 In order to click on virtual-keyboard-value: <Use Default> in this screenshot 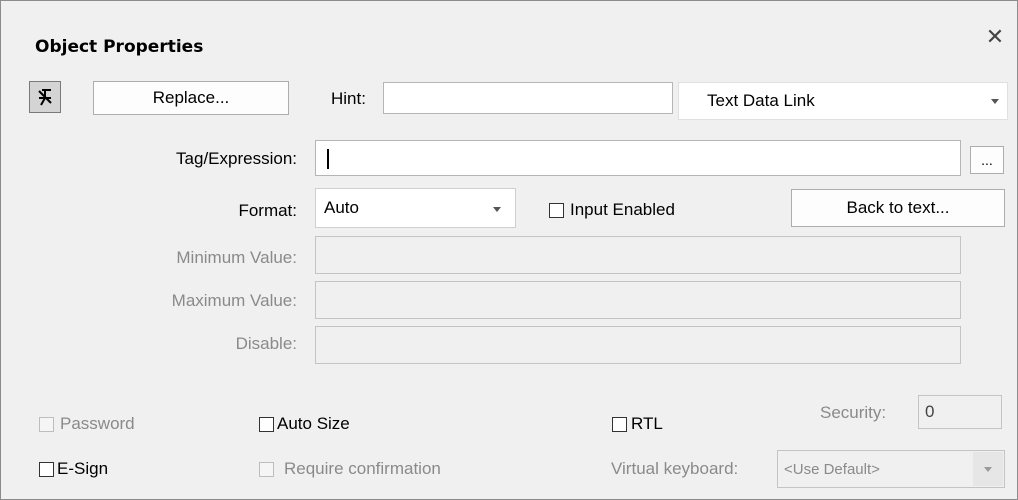, I will do `click(832, 469)`.